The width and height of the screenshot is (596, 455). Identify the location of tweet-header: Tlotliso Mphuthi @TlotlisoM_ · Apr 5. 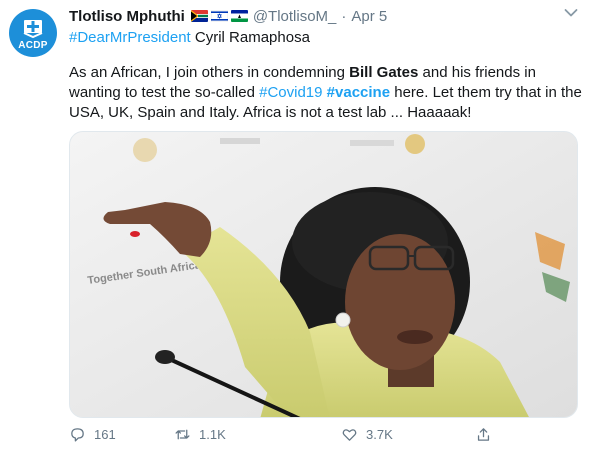
(228, 16).